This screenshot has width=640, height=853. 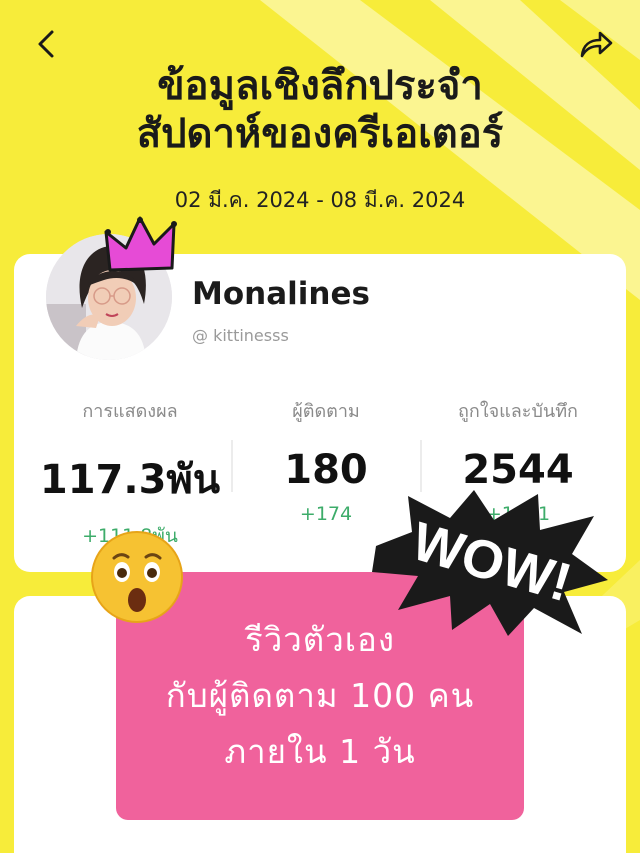 I want to click on promo-line-2: กับผู้ติดตาม 100 คน, so click(x=320, y=695).